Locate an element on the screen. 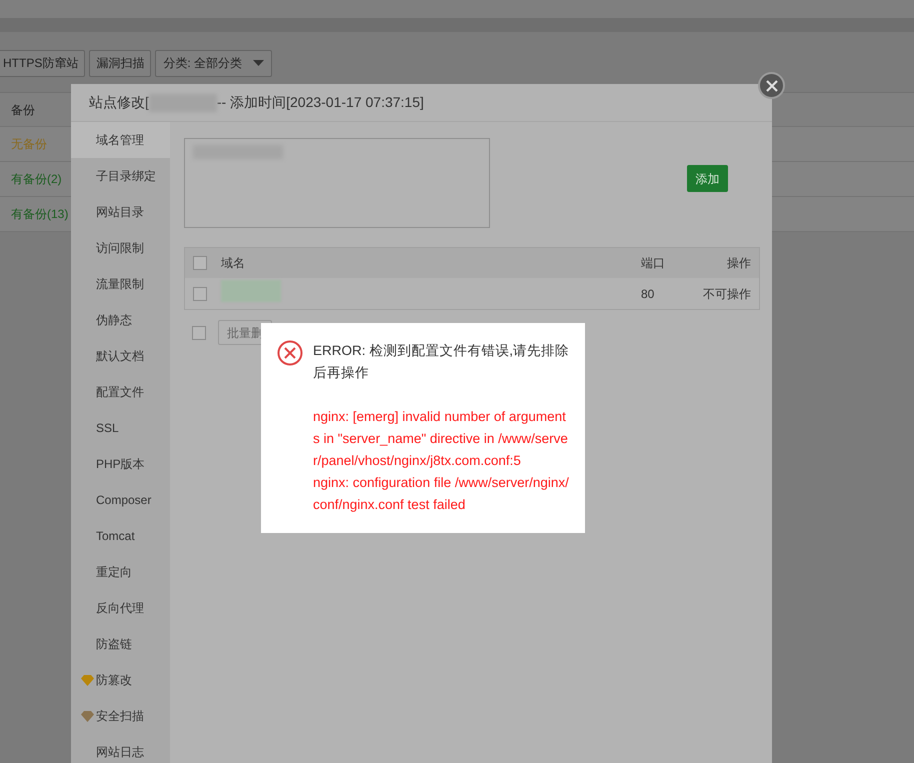 The width and height of the screenshot is (914, 763). column-header: 操作 is located at coordinates (738, 263).